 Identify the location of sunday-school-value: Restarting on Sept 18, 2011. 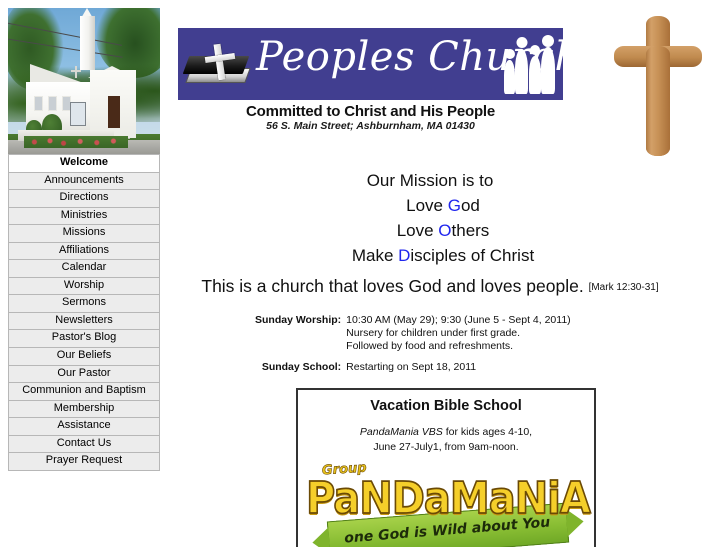
(411, 367).